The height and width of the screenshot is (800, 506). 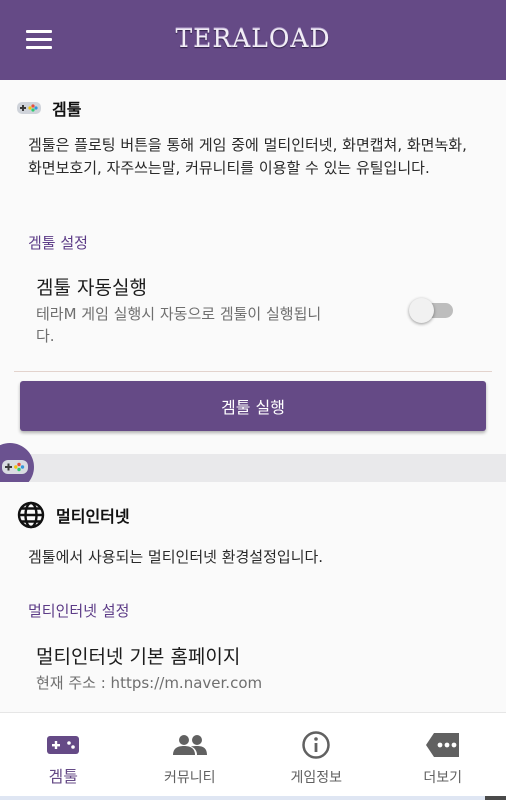 I want to click on bottom-navigation: 겜툴 커뮤니티 게임정보 더보기, so click(x=253, y=756).